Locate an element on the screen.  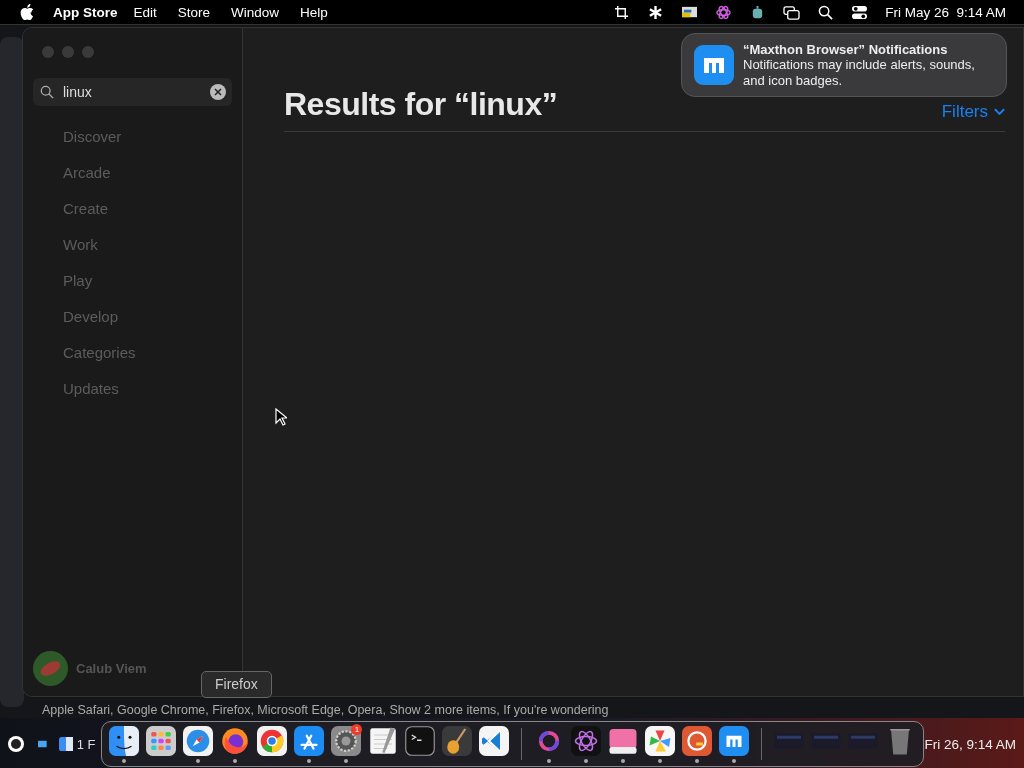
chrome-icon is located at coordinates (272, 740).